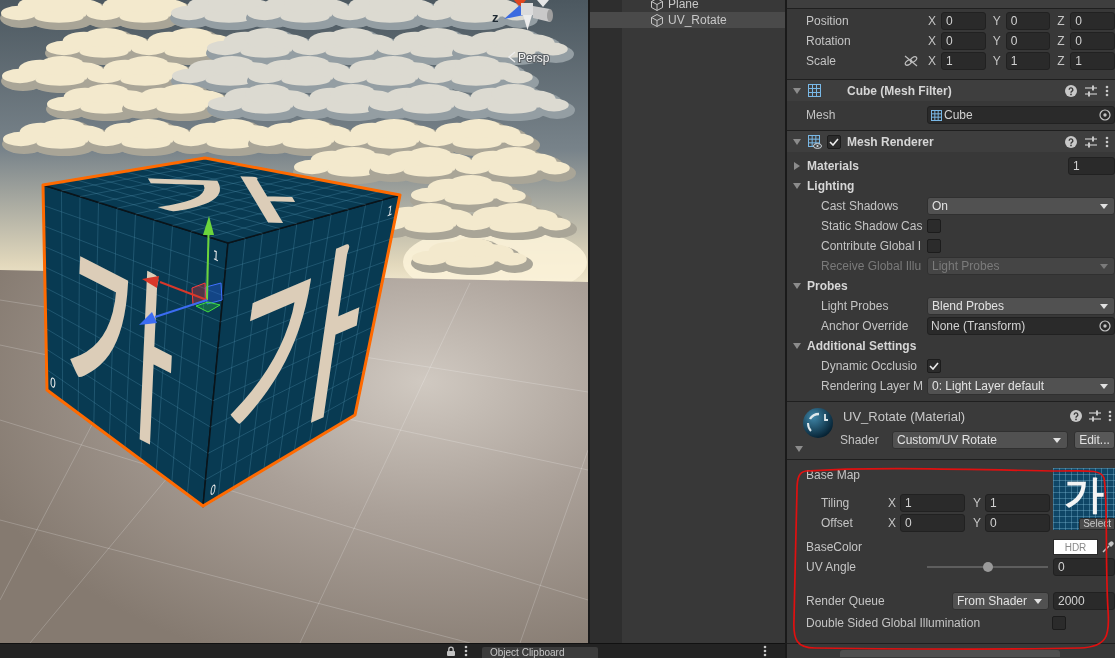  I want to click on uv-corner-label: 1, so click(216, 256).